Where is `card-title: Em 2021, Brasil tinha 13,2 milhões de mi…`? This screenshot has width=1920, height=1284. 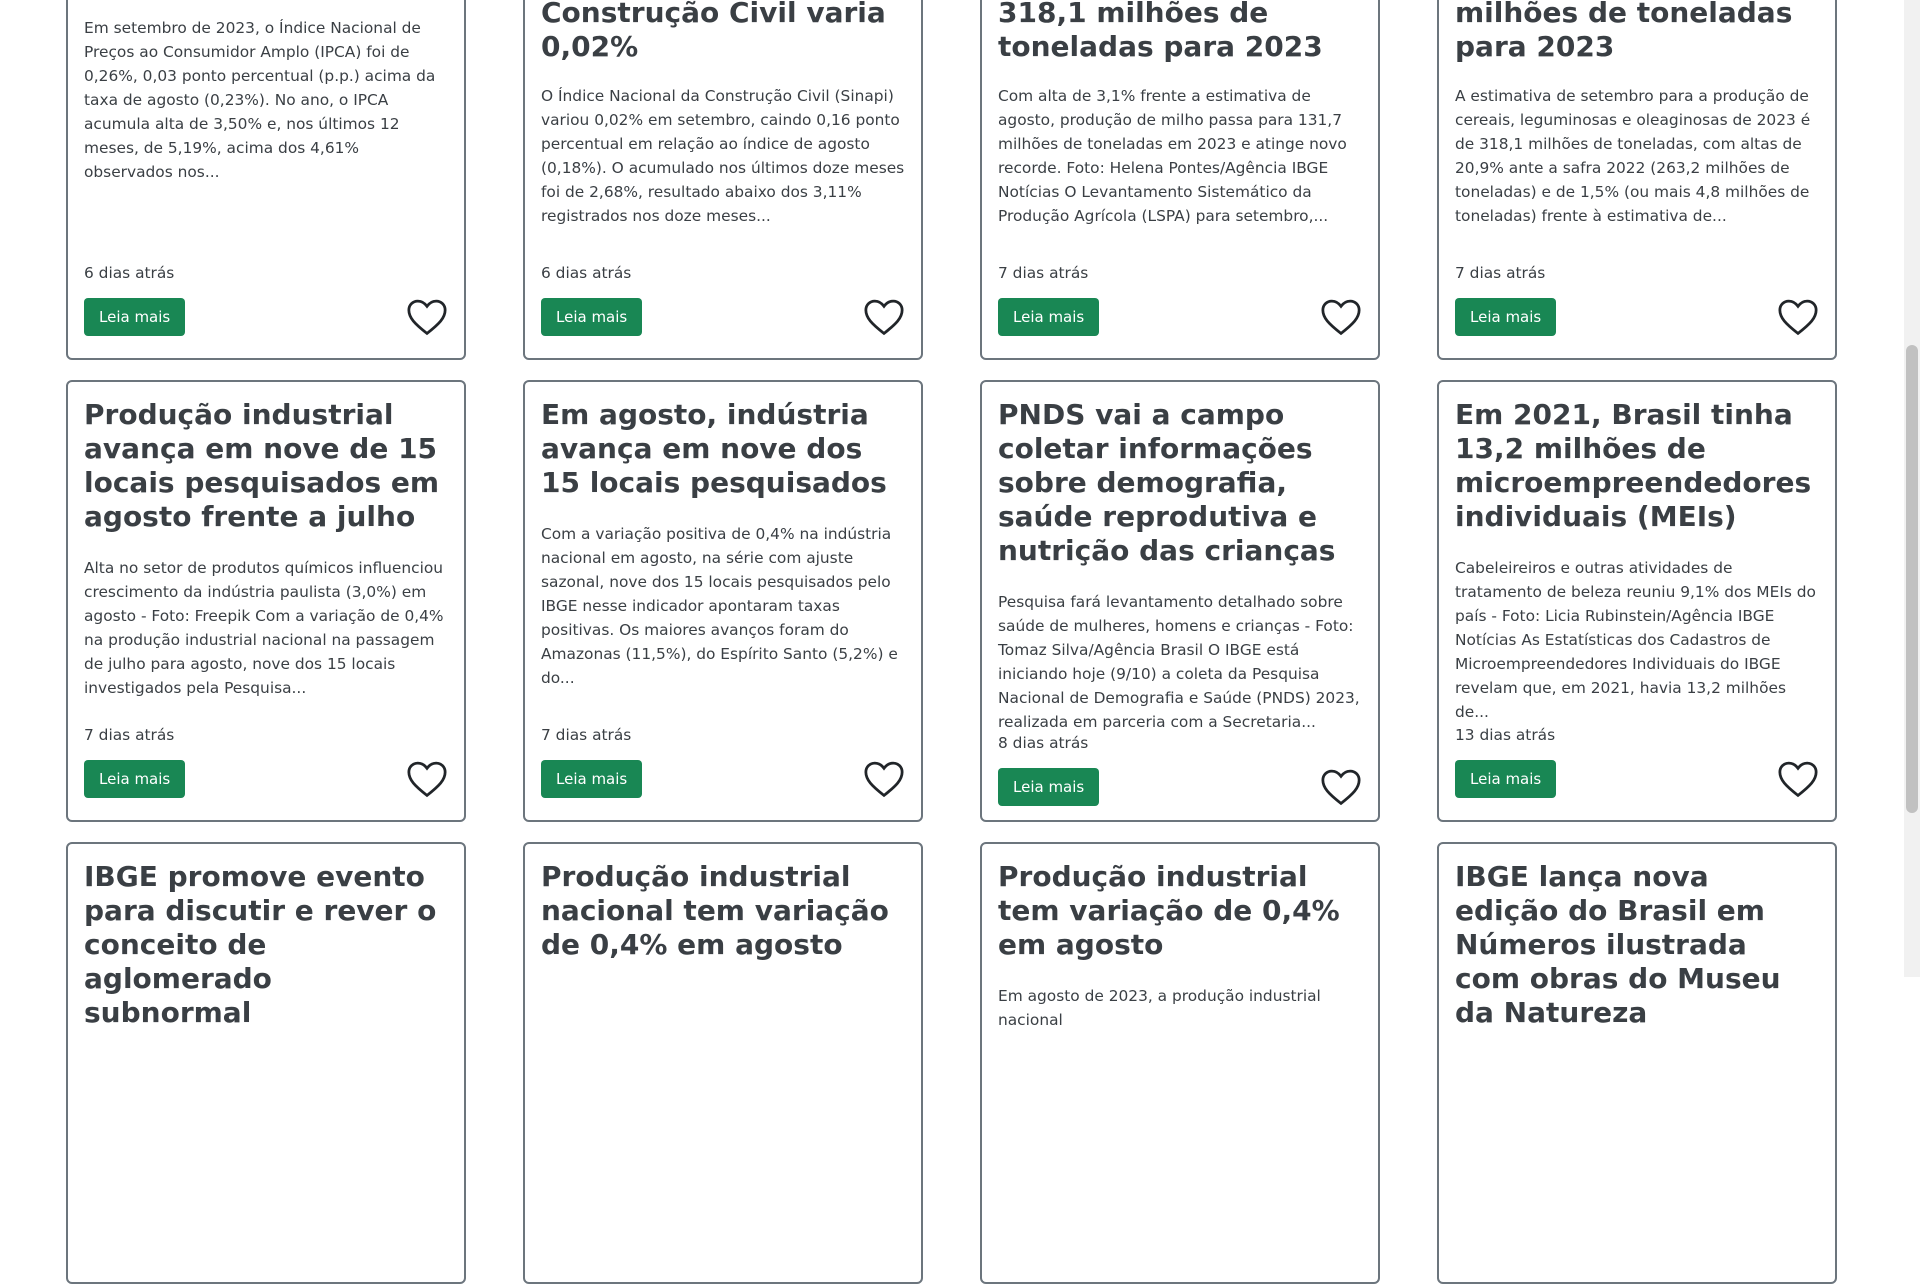 card-title: Em 2021, Brasil tinha 13,2 milhões de mi… is located at coordinates (1633, 465).